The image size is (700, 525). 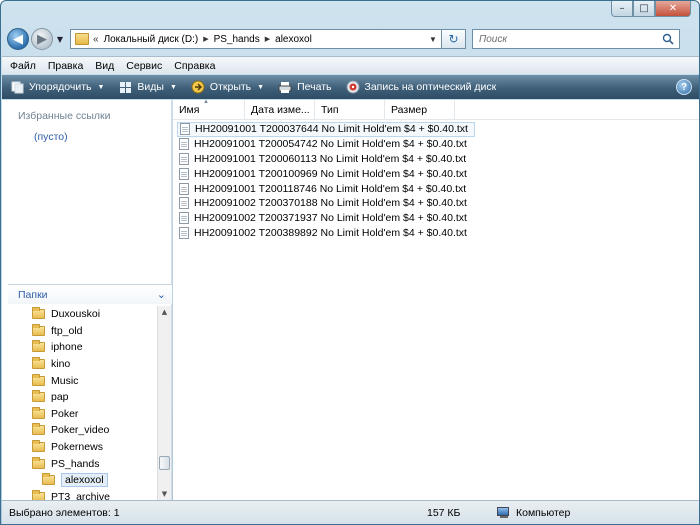 What do you see at coordinates (673, 9) in the screenshot?
I see `close-button: ✕` at bounding box center [673, 9].